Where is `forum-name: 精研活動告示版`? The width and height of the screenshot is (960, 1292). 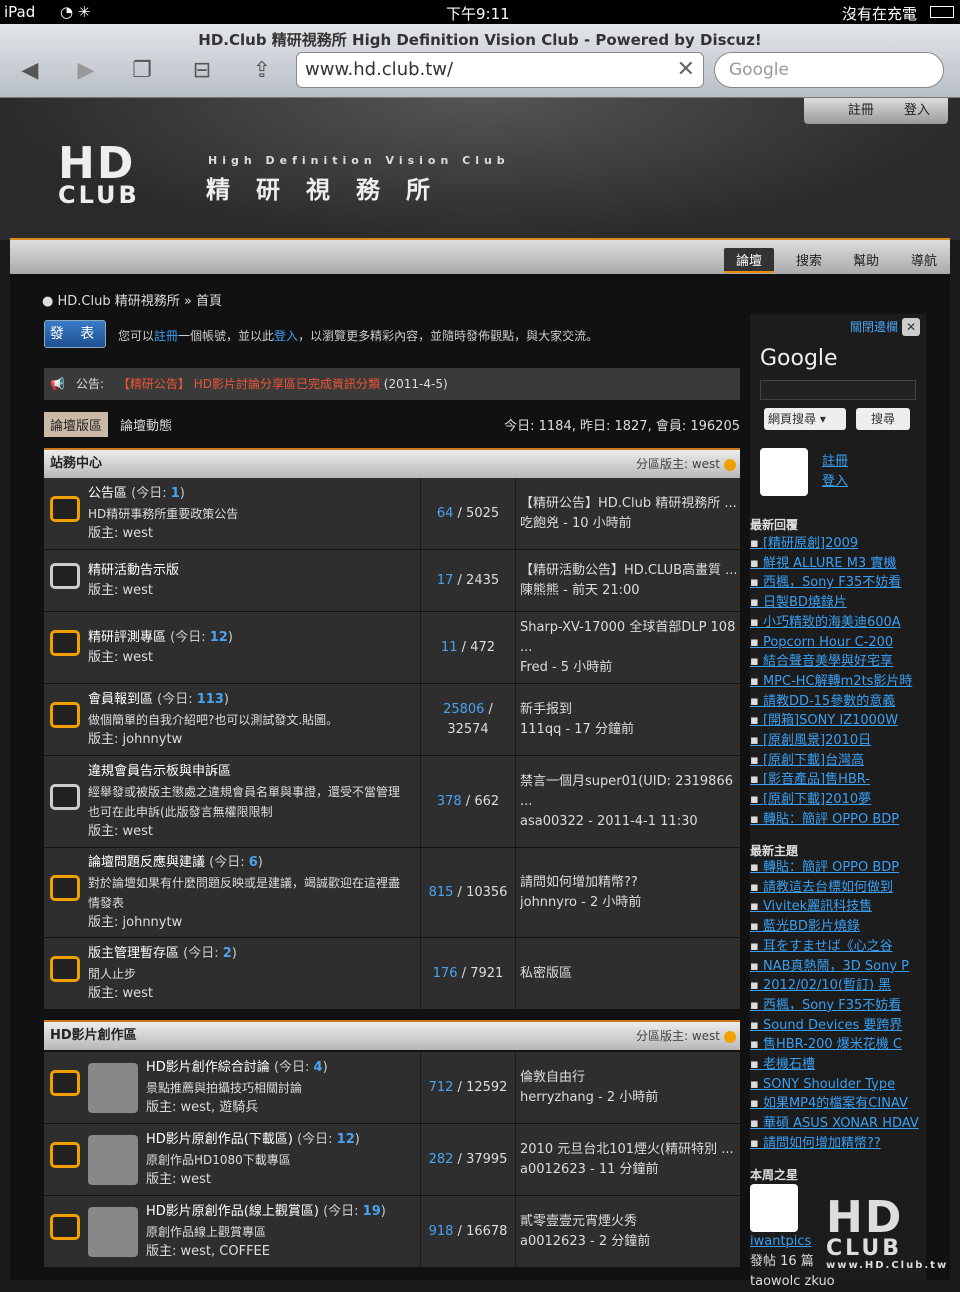 forum-name: 精研活動告示版 is located at coordinates (133, 570).